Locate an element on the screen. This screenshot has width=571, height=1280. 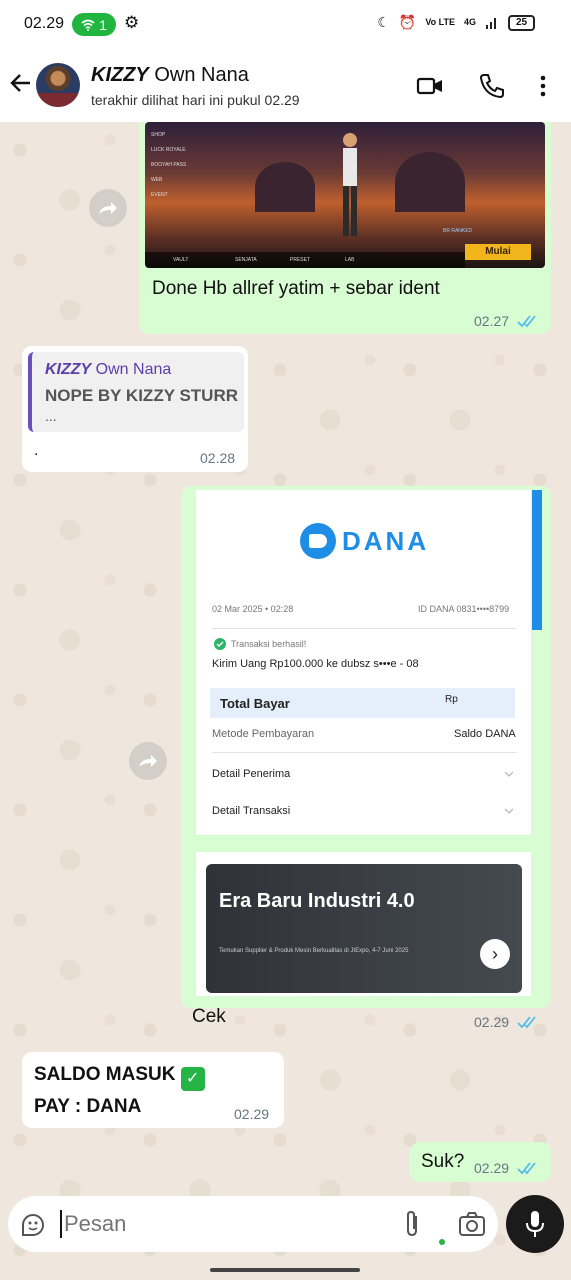
transaction-detail-row: Detail Transaksi is located at coordinates (251, 811).